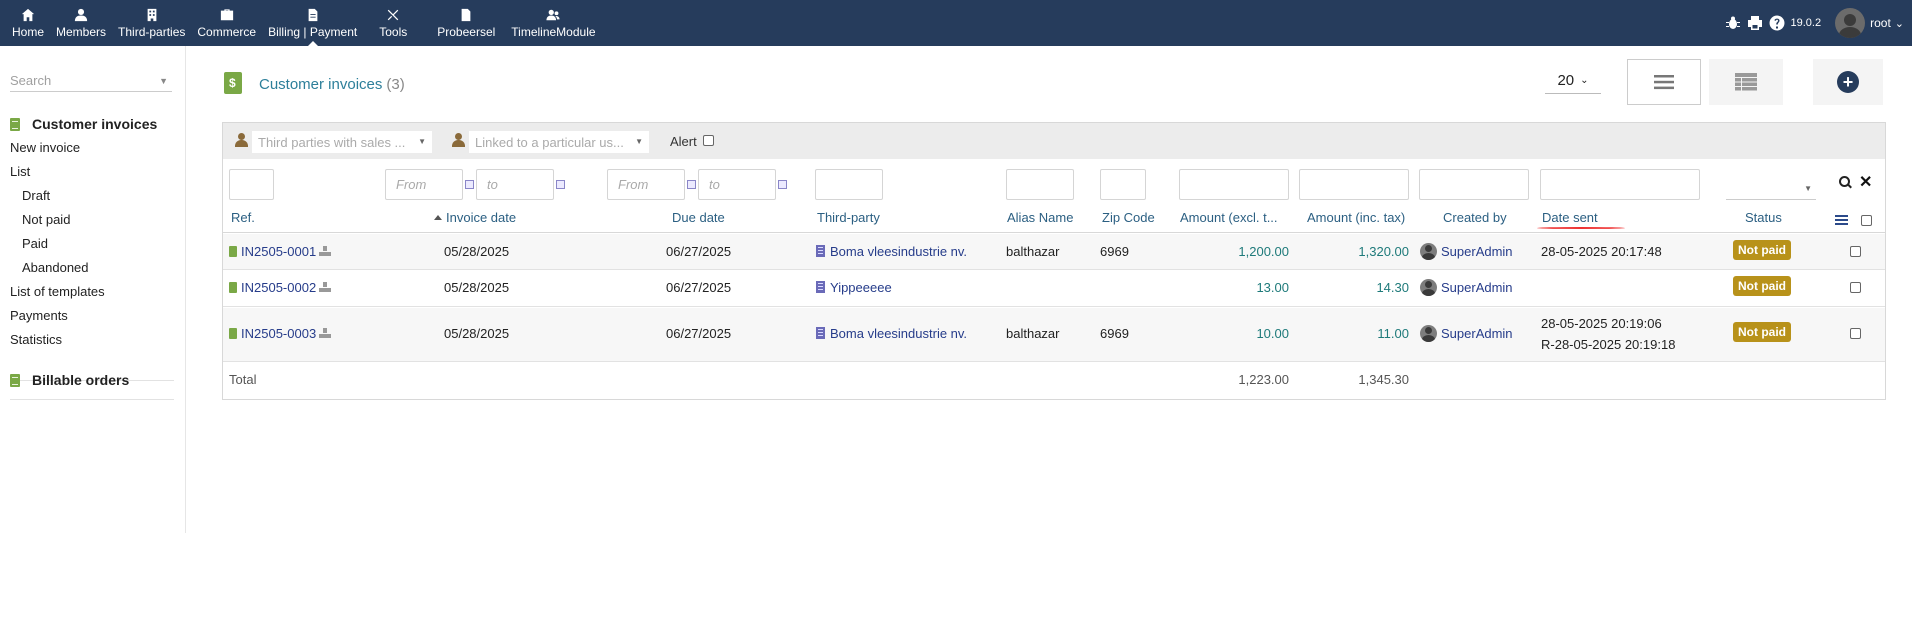 Image resolution: width=1912 pixels, height=620 pixels. What do you see at coordinates (1848, 82) in the screenshot?
I see `new-invoice-button: +` at bounding box center [1848, 82].